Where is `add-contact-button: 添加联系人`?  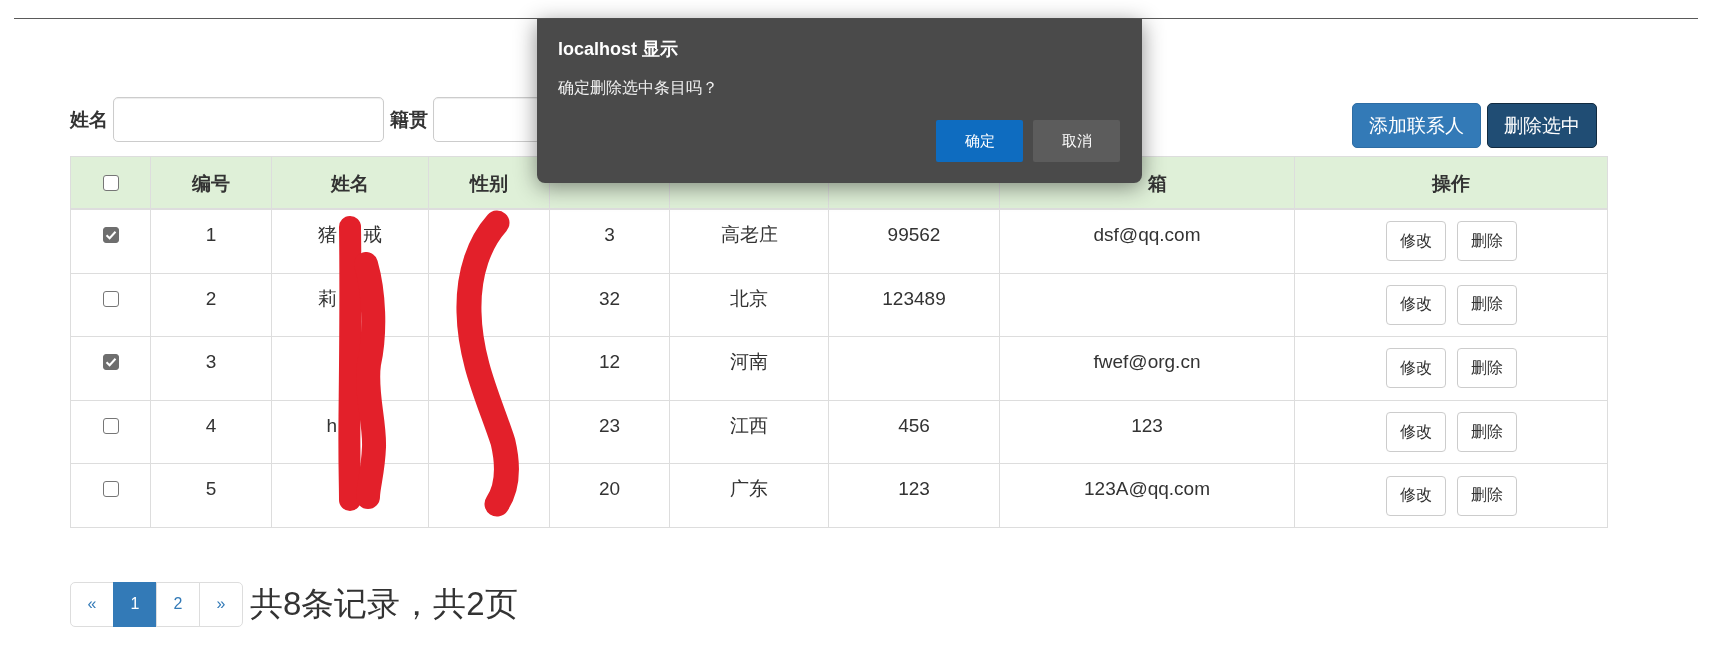
add-contact-button: 添加联系人 is located at coordinates (1416, 125).